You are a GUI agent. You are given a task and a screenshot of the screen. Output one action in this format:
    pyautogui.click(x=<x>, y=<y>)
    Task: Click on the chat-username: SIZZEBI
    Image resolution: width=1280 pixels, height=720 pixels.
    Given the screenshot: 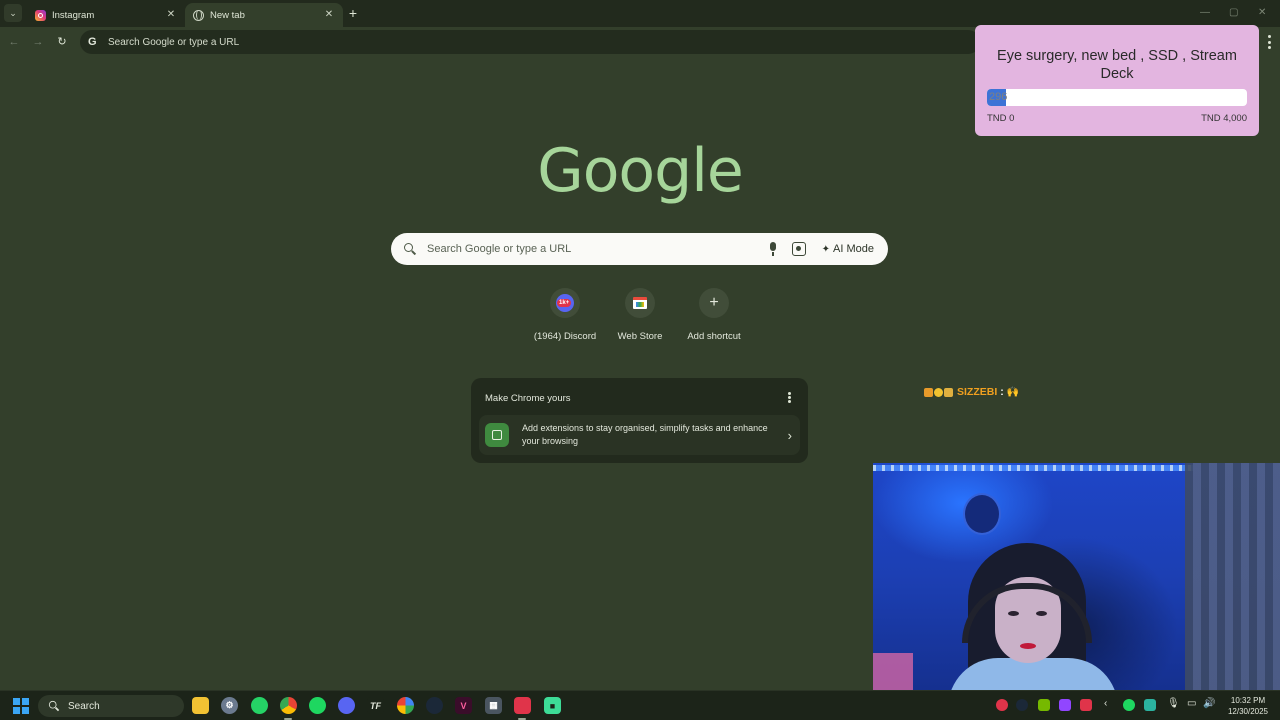 What is the action you would take?
    pyautogui.click(x=977, y=392)
    